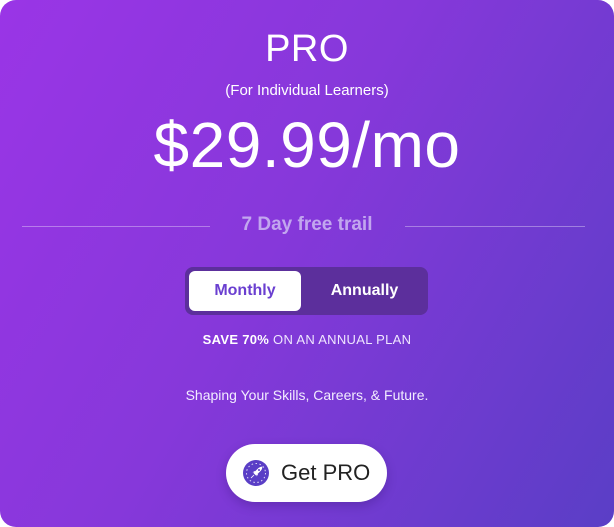  What do you see at coordinates (256, 473) in the screenshot?
I see `rocket-icon` at bounding box center [256, 473].